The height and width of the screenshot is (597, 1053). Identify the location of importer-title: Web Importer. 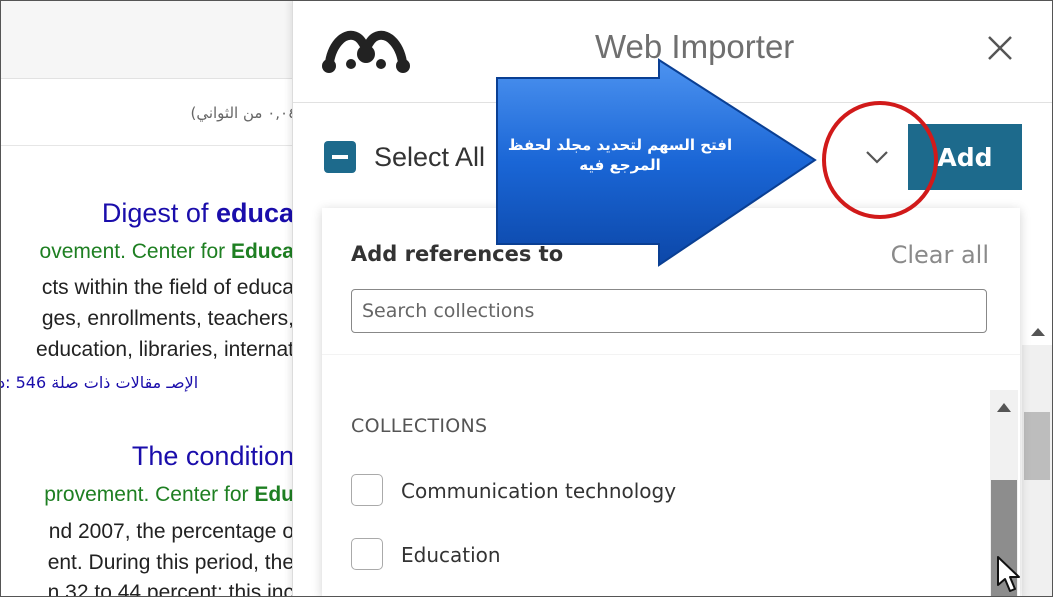
(695, 46).